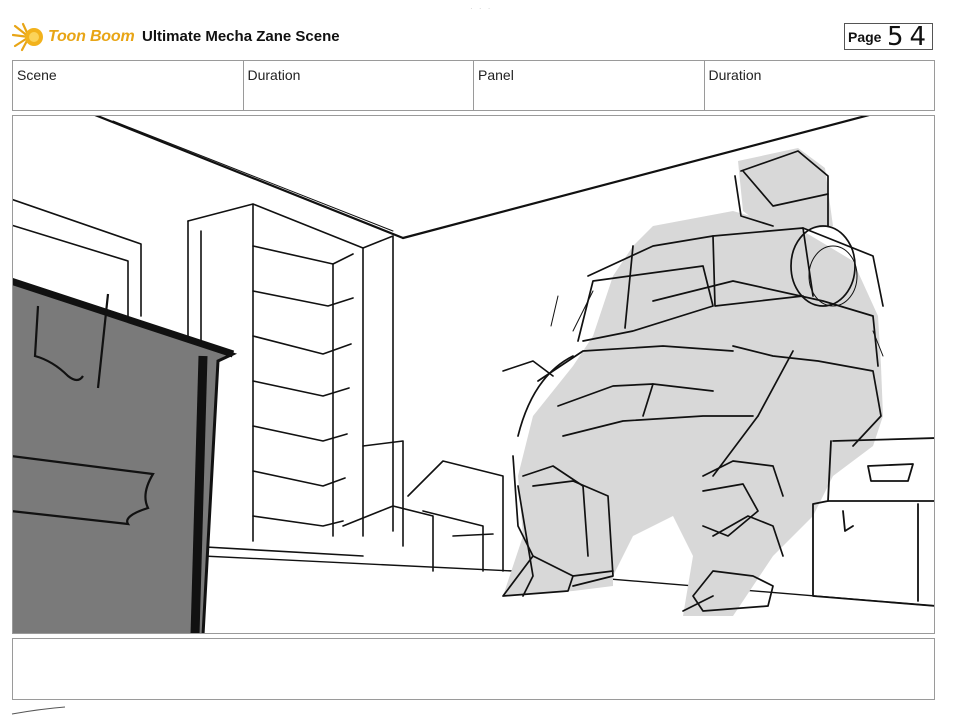  What do you see at coordinates (865, 37) in the screenshot?
I see `page-label: Page` at bounding box center [865, 37].